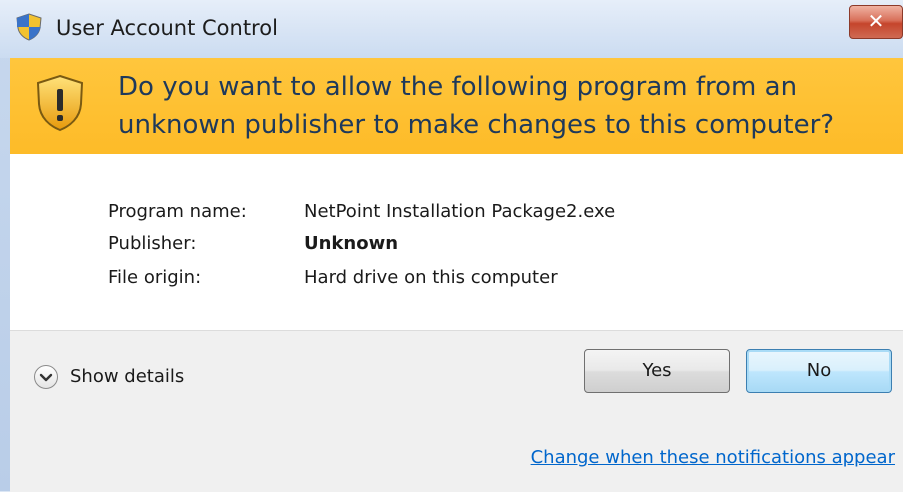  What do you see at coordinates (152, 243) in the screenshot?
I see `publisher-label: Publisher:` at bounding box center [152, 243].